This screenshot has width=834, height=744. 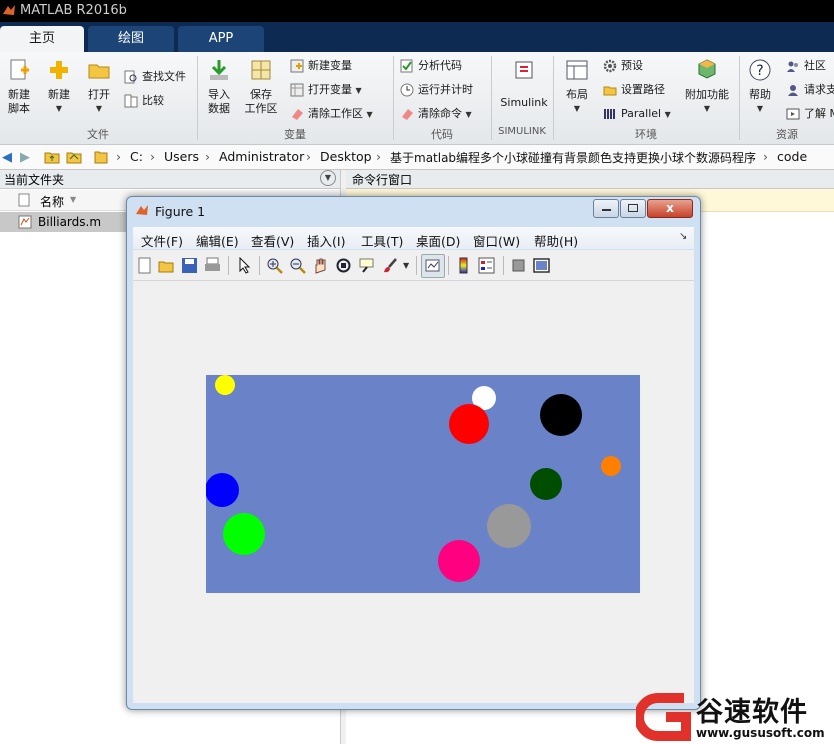 What do you see at coordinates (261, 156) in the screenshot?
I see `breadcrumb-administrator: Administrator` at bounding box center [261, 156].